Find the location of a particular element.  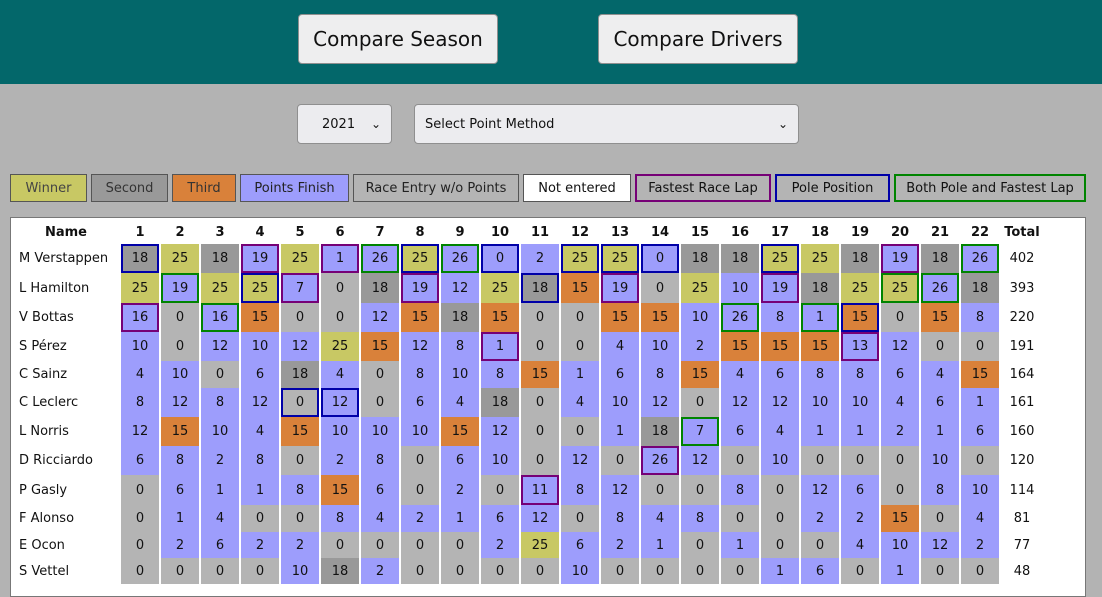

race-column-header: 5 is located at coordinates (300, 232).